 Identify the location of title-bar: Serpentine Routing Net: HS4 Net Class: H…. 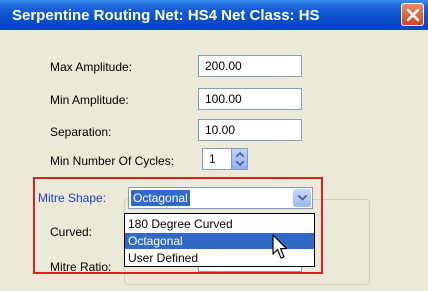
(214, 15).